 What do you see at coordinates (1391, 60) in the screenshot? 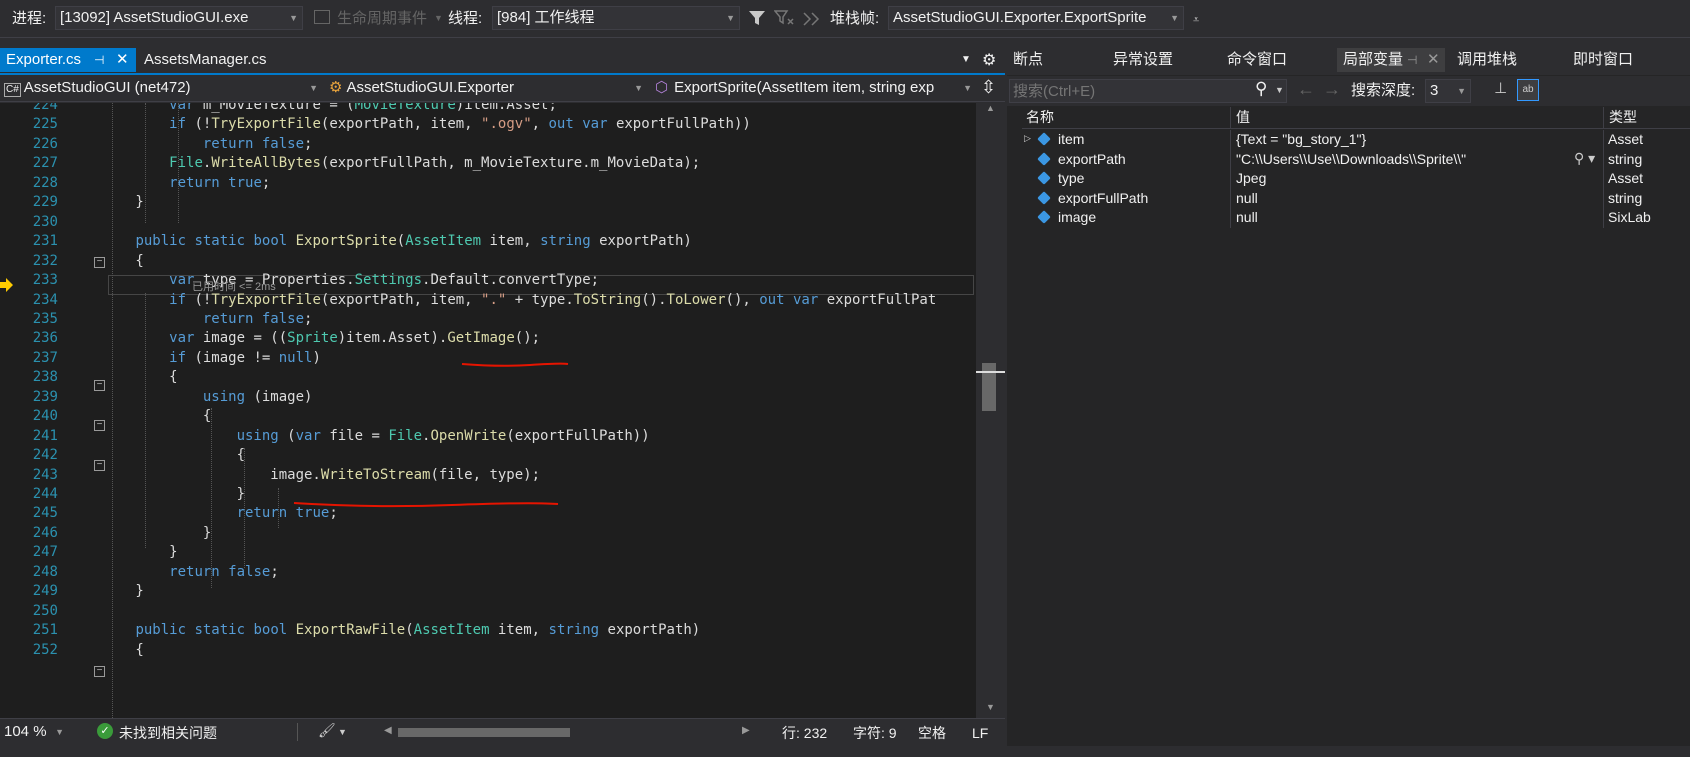
I see `debug-tab: 局部变量 ⊣ ✕` at bounding box center [1391, 60].